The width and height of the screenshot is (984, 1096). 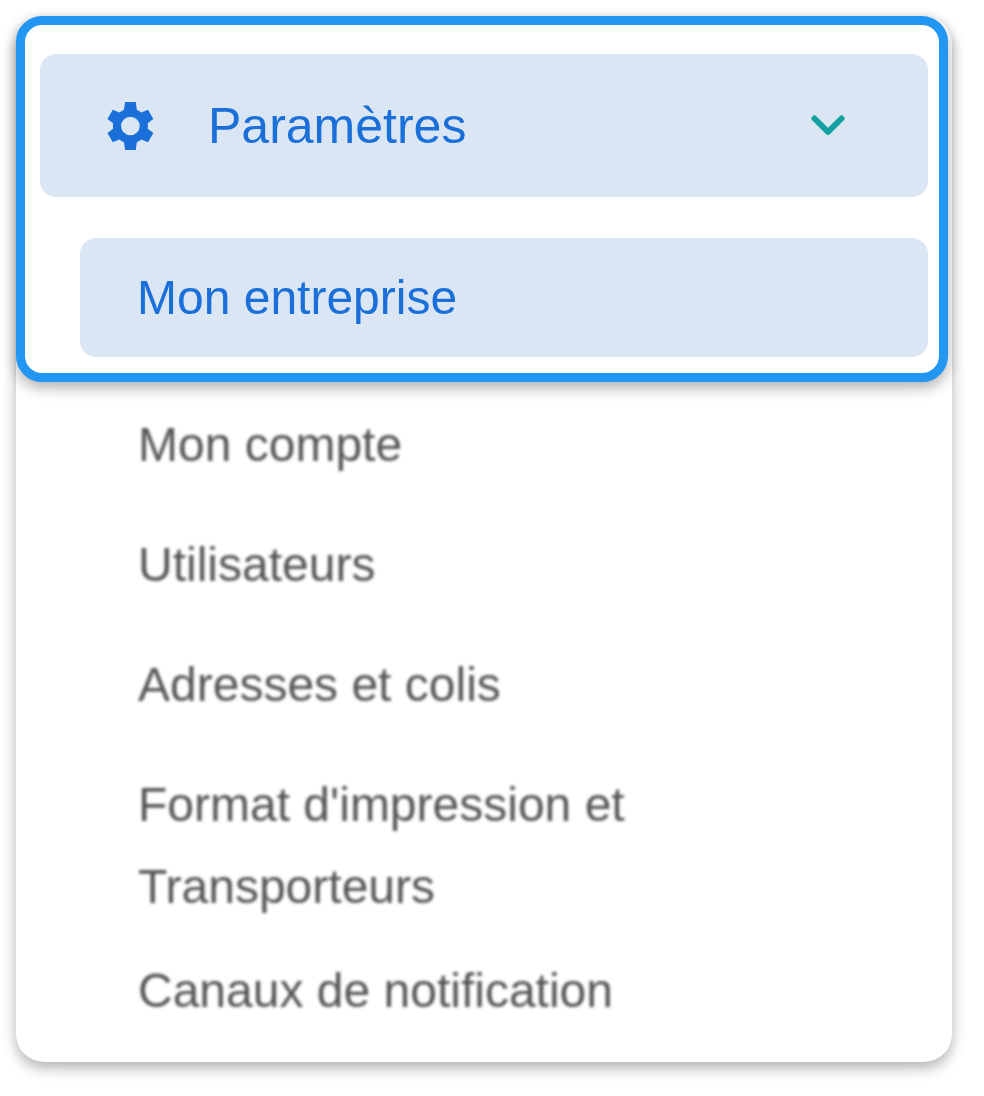 I want to click on menu-item: Adresses et colis, so click(x=319, y=685).